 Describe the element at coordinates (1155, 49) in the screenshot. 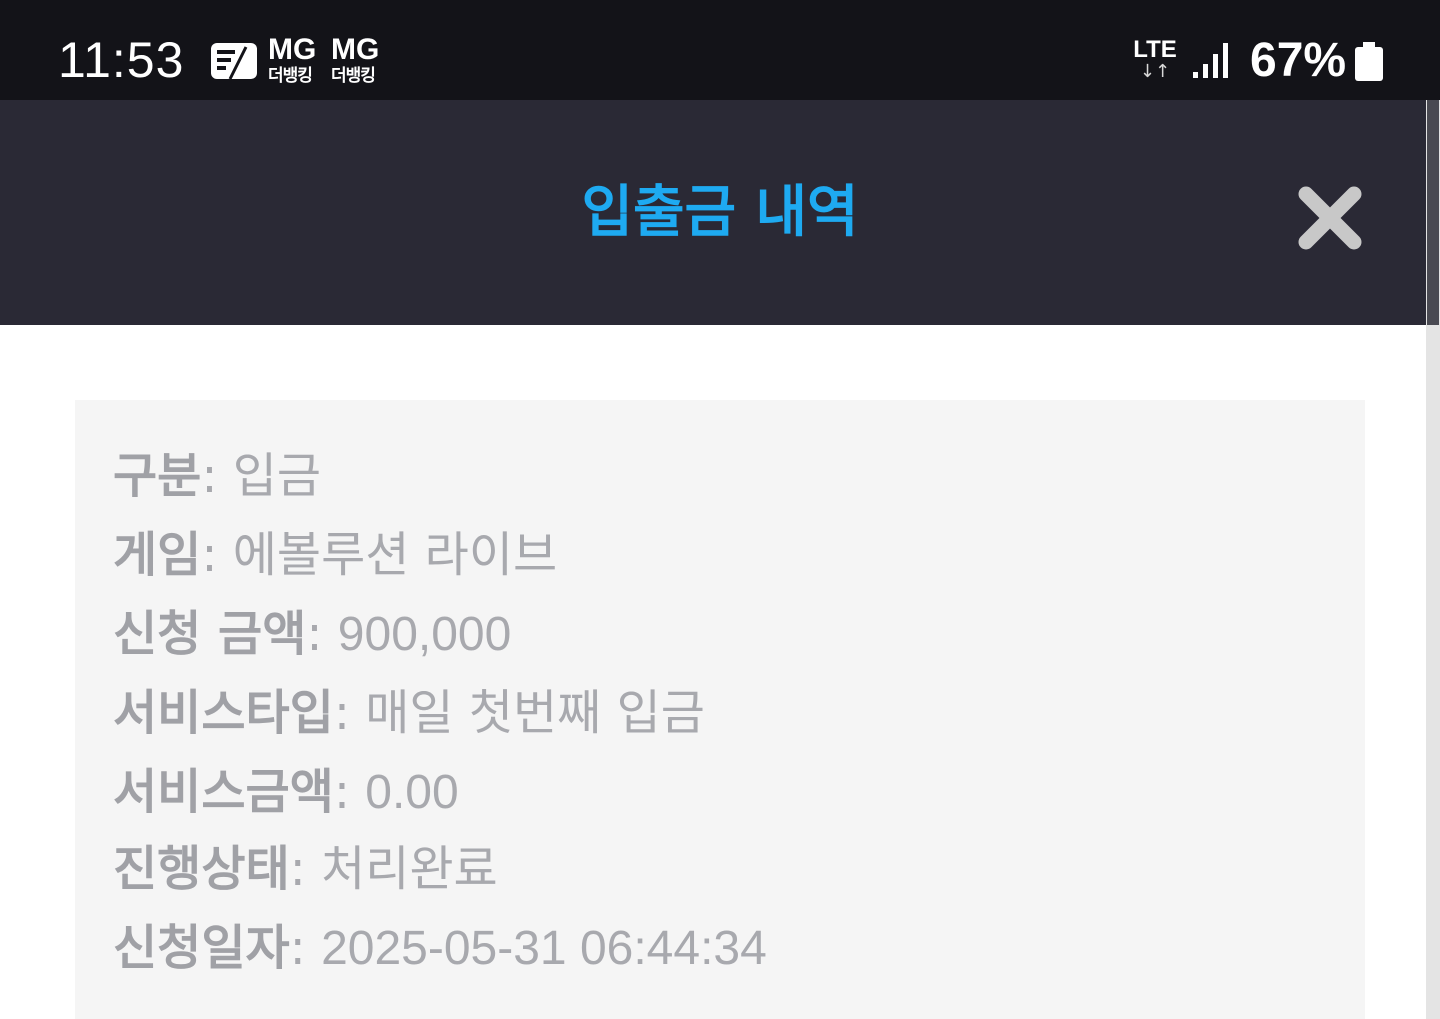

I see `network-type: LTE` at that location.